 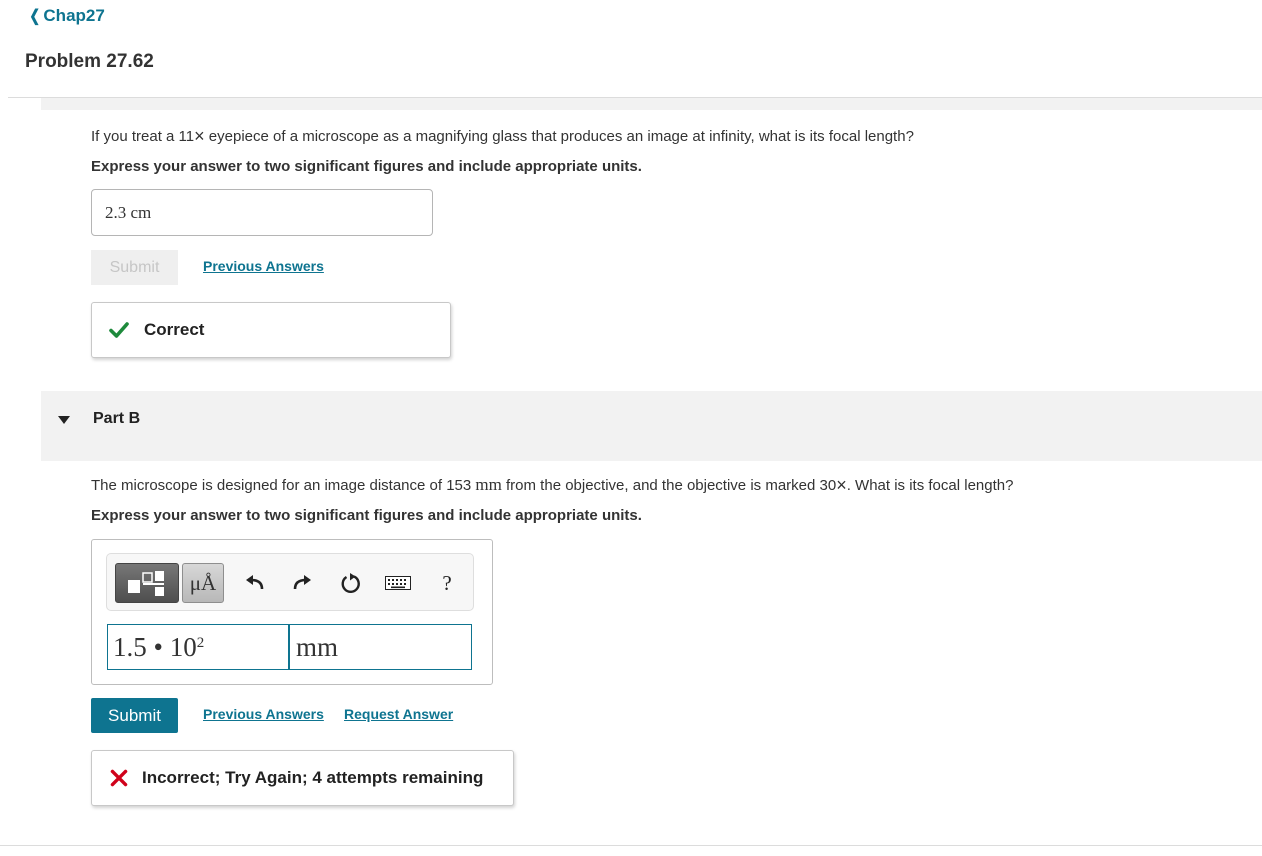 I want to click on redo-button, so click(x=302, y=583).